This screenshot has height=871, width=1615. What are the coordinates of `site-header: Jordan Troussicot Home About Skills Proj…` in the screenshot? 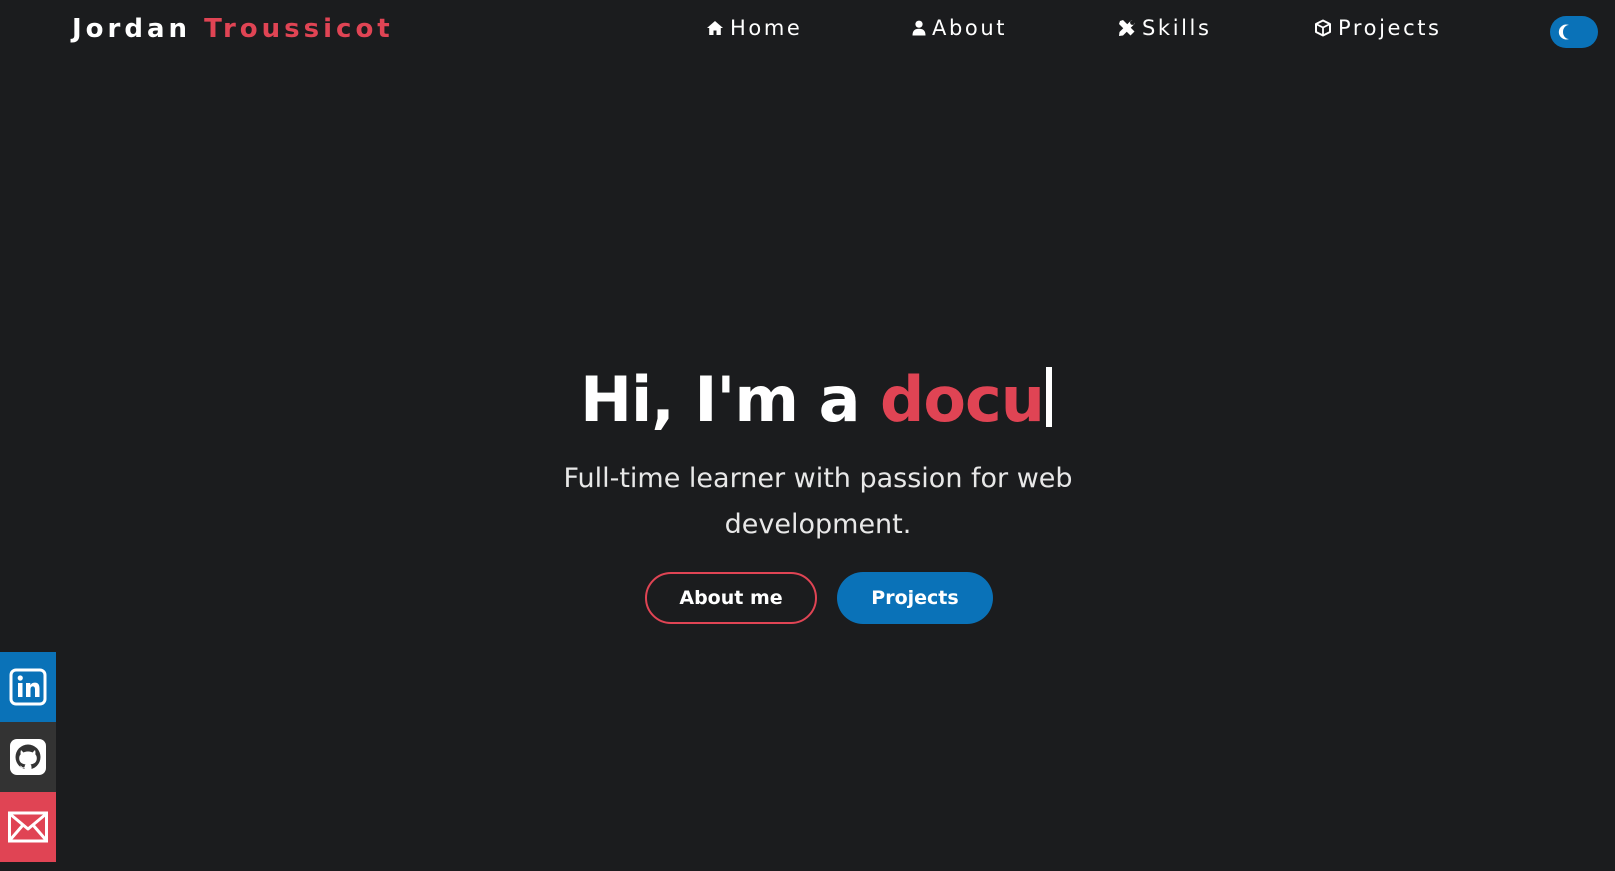 It's located at (807, 32).